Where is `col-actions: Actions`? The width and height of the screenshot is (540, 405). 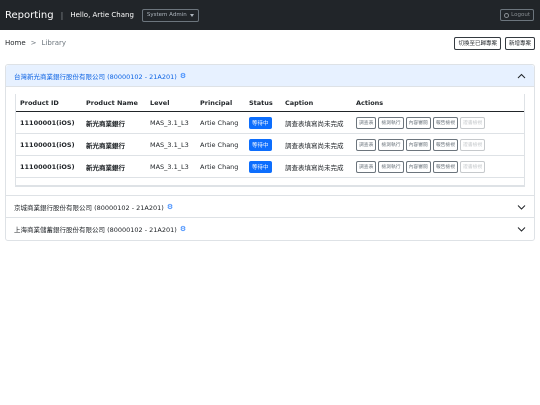
col-actions: Actions is located at coordinates (438, 103).